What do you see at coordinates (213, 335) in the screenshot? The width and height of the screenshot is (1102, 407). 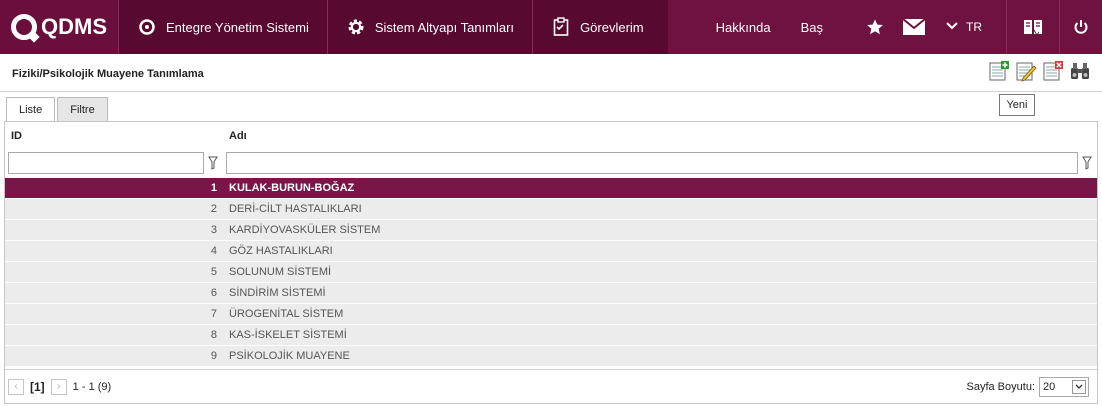 I see `cell-id: 8` at bounding box center [213, 335].